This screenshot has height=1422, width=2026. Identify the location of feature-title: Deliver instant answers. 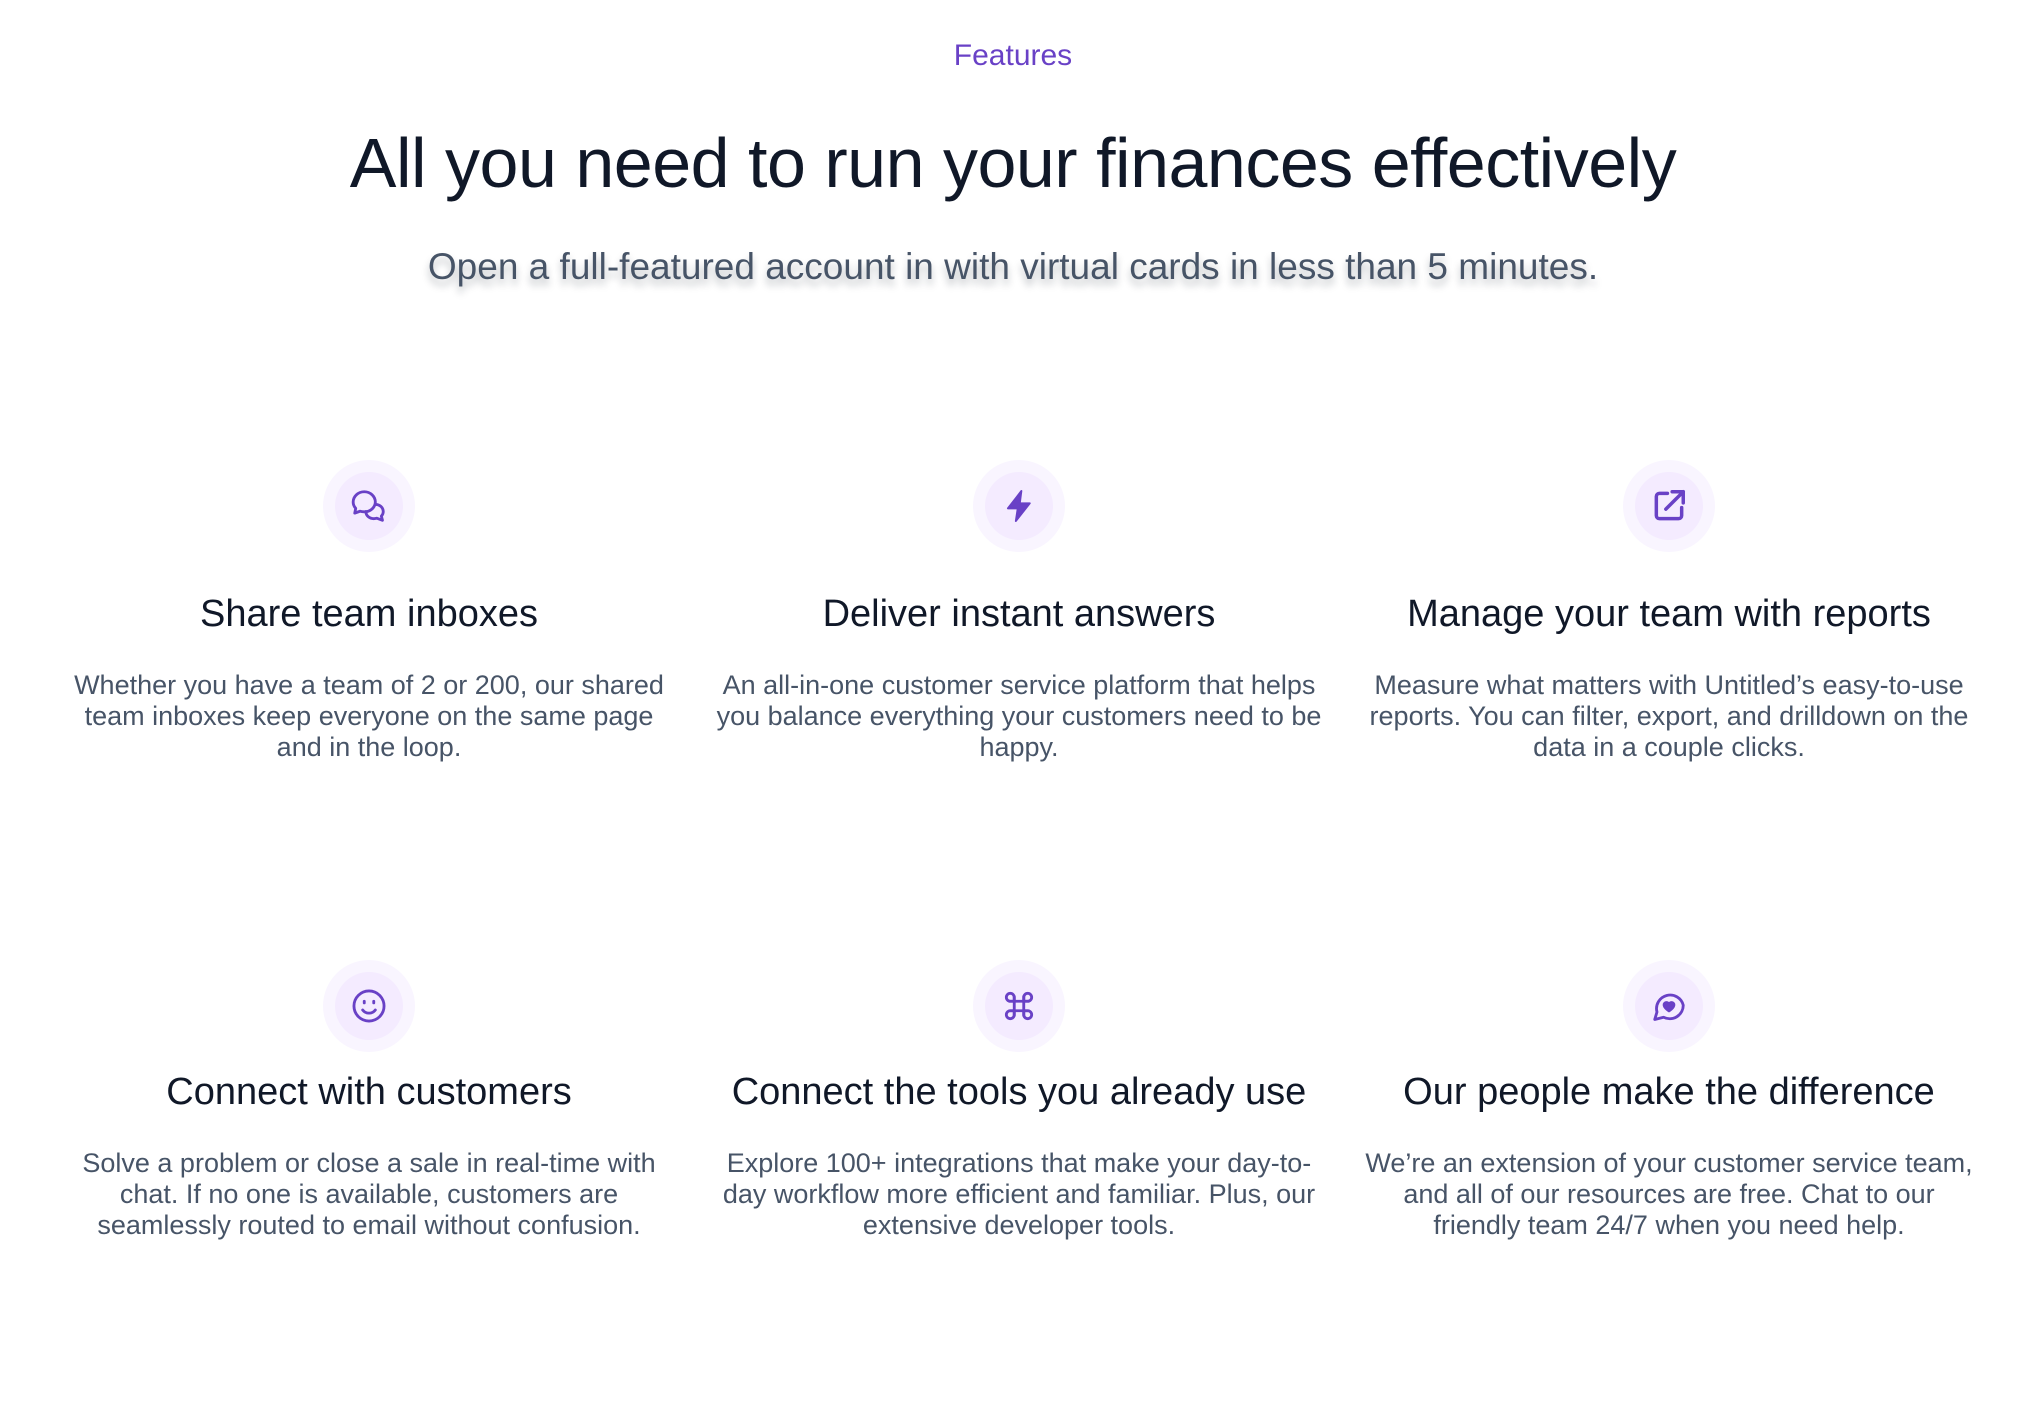
(1019, 614).